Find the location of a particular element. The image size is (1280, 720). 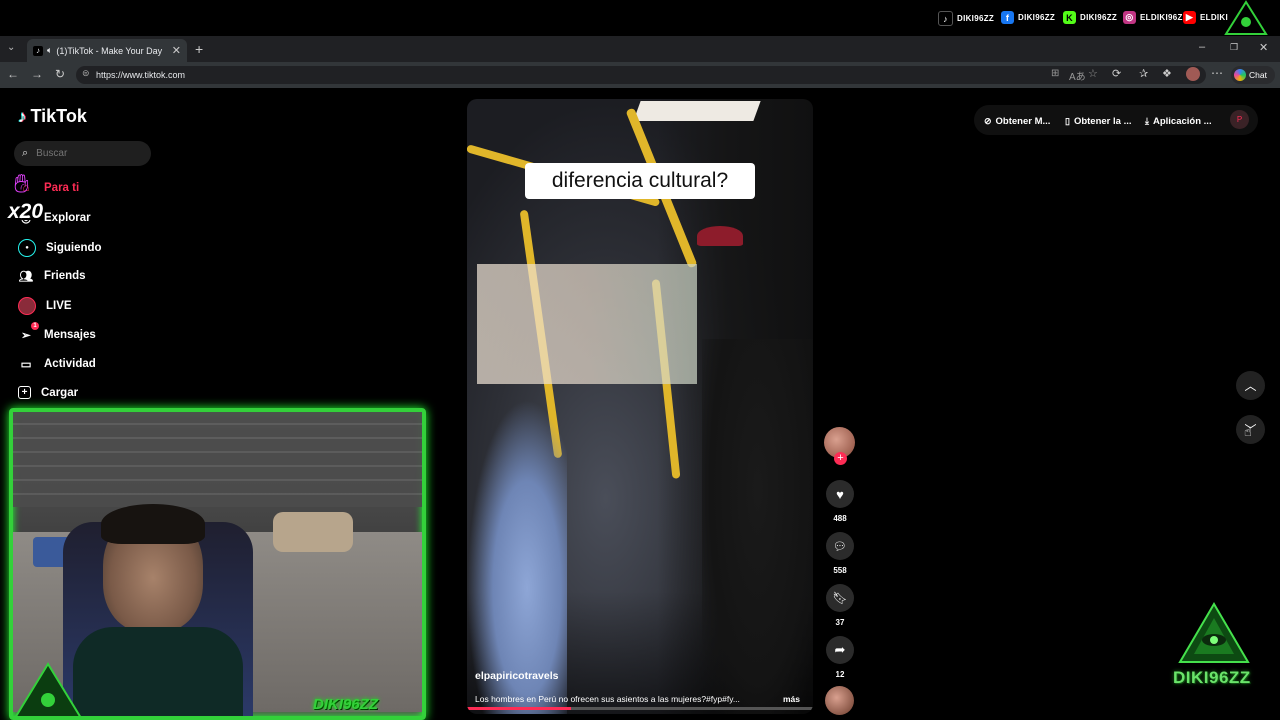

nav-cargar: + Cargar is located at coordinates (48, 392).